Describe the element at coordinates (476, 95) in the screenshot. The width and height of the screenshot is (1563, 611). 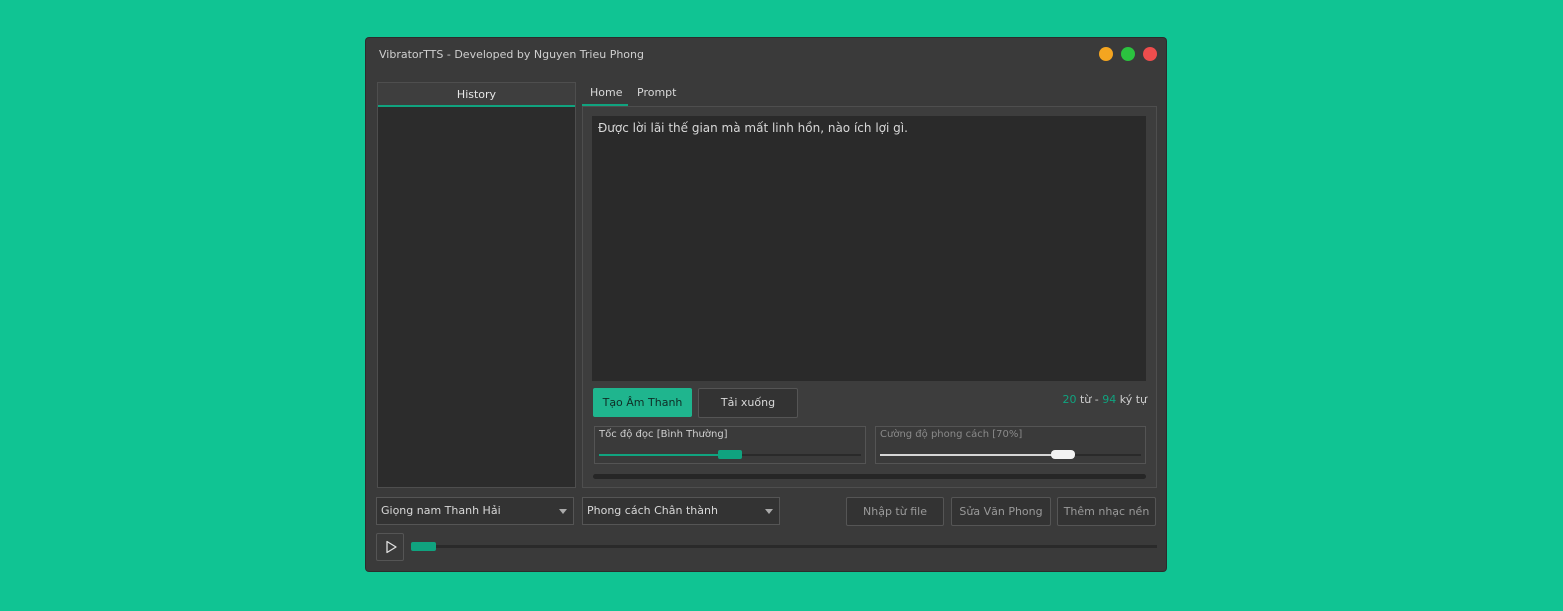
I see `history-header: History` at that location.